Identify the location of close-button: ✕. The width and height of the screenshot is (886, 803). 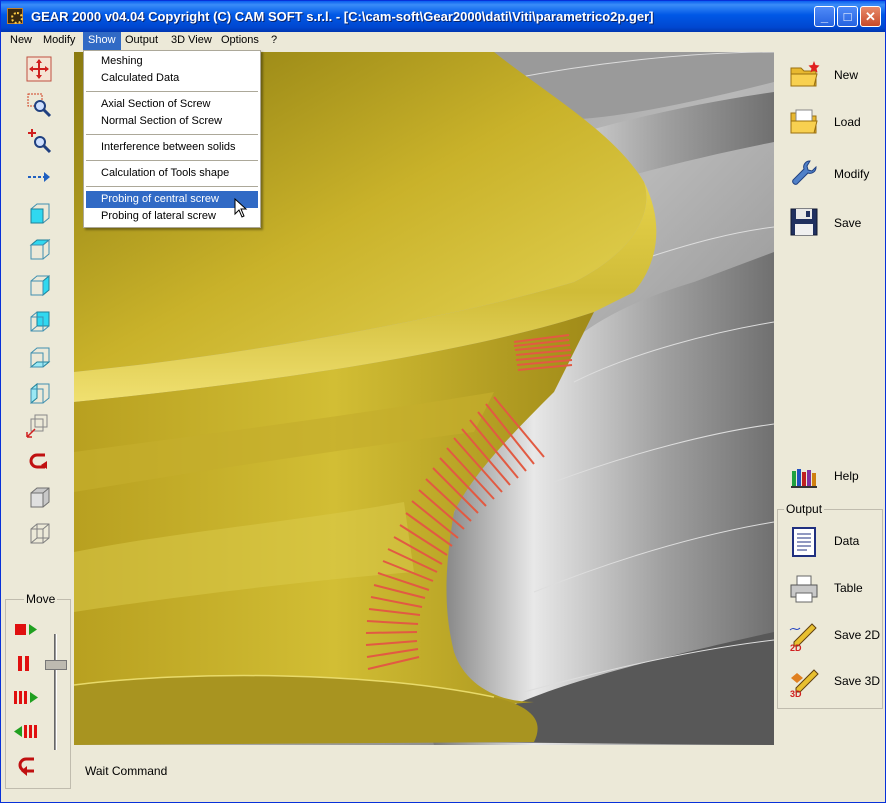
(870, 16).